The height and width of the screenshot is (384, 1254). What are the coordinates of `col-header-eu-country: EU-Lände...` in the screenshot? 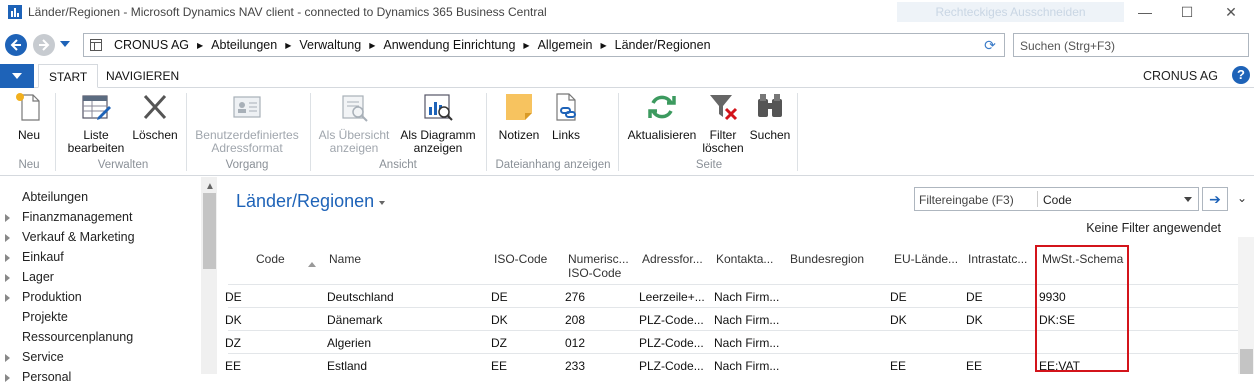 It's located at (926, 259).